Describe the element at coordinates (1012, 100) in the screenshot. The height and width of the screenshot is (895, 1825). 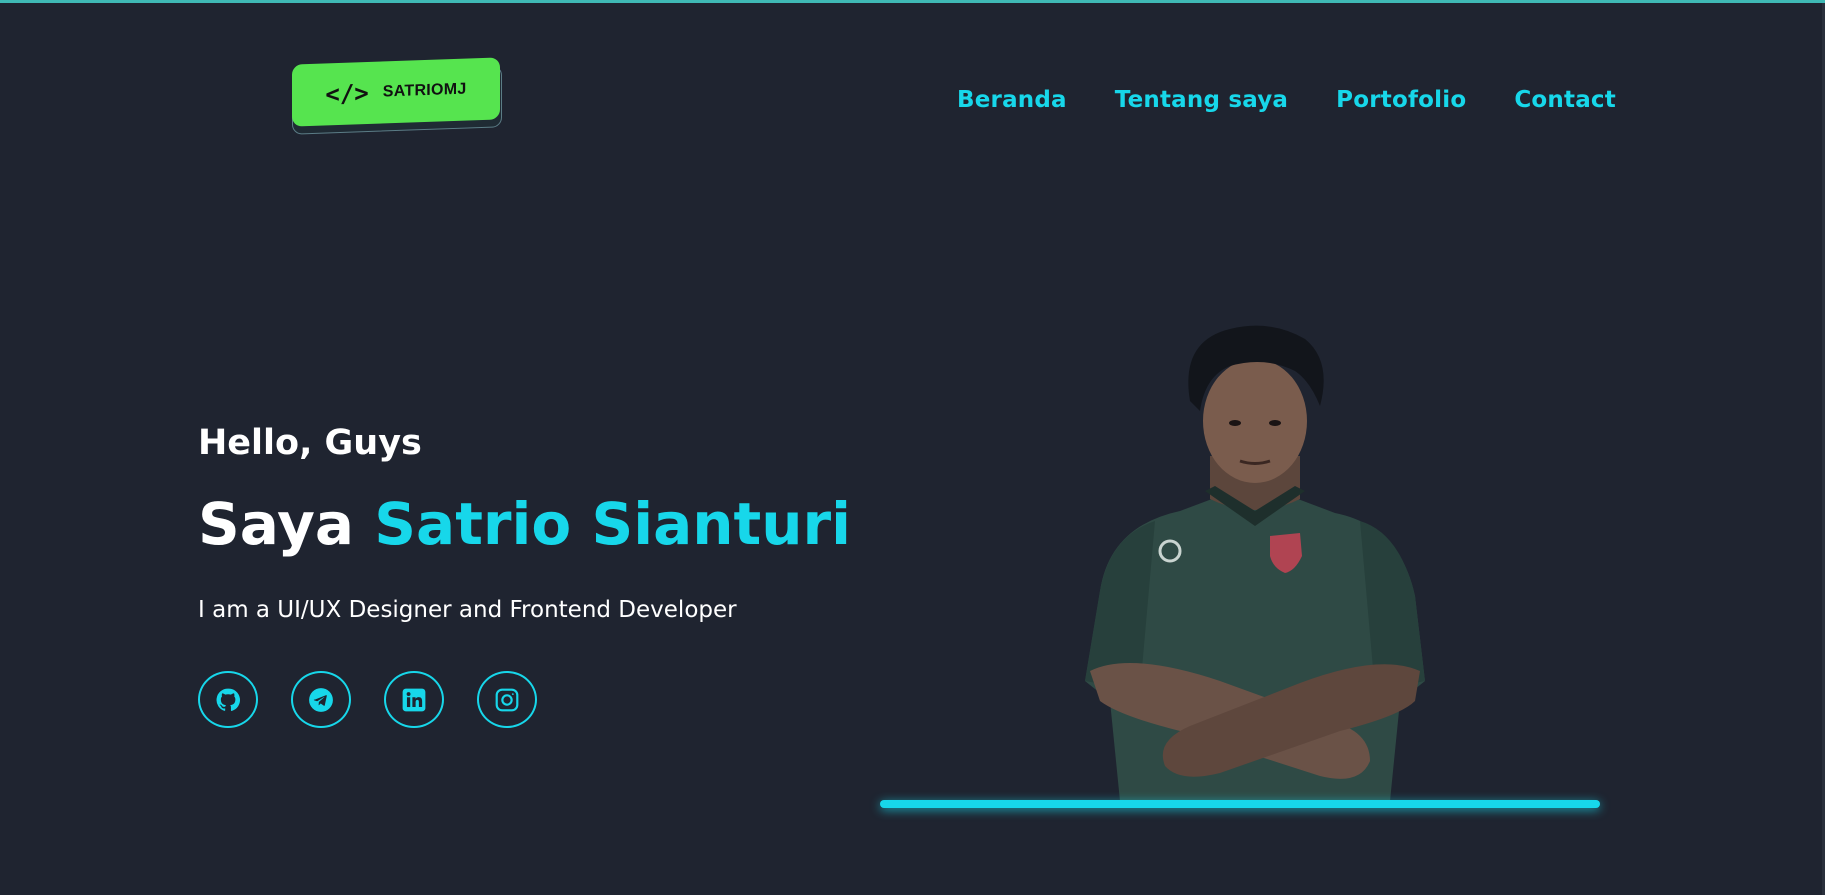
I see `nav-beranda: Beranda` at that location.